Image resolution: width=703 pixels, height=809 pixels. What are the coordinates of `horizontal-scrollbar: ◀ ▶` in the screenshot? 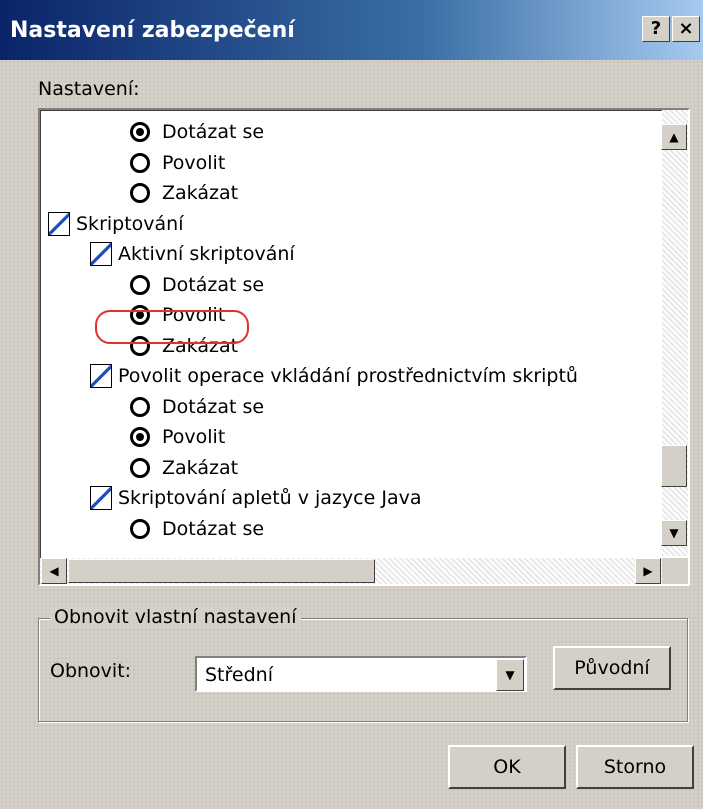 It's located at (351, 571).